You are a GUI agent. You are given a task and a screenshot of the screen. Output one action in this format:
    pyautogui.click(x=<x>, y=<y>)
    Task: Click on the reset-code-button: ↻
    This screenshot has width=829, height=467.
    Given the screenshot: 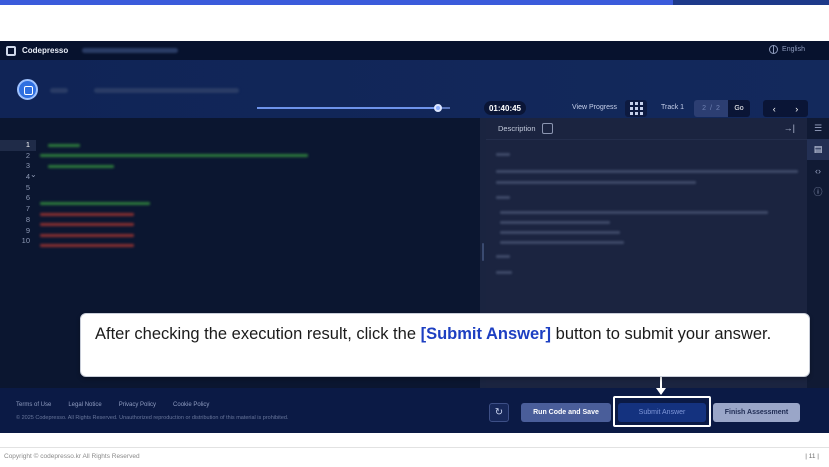 What is the action you would take?
    pyautogui.click(x=499, y=412)
    